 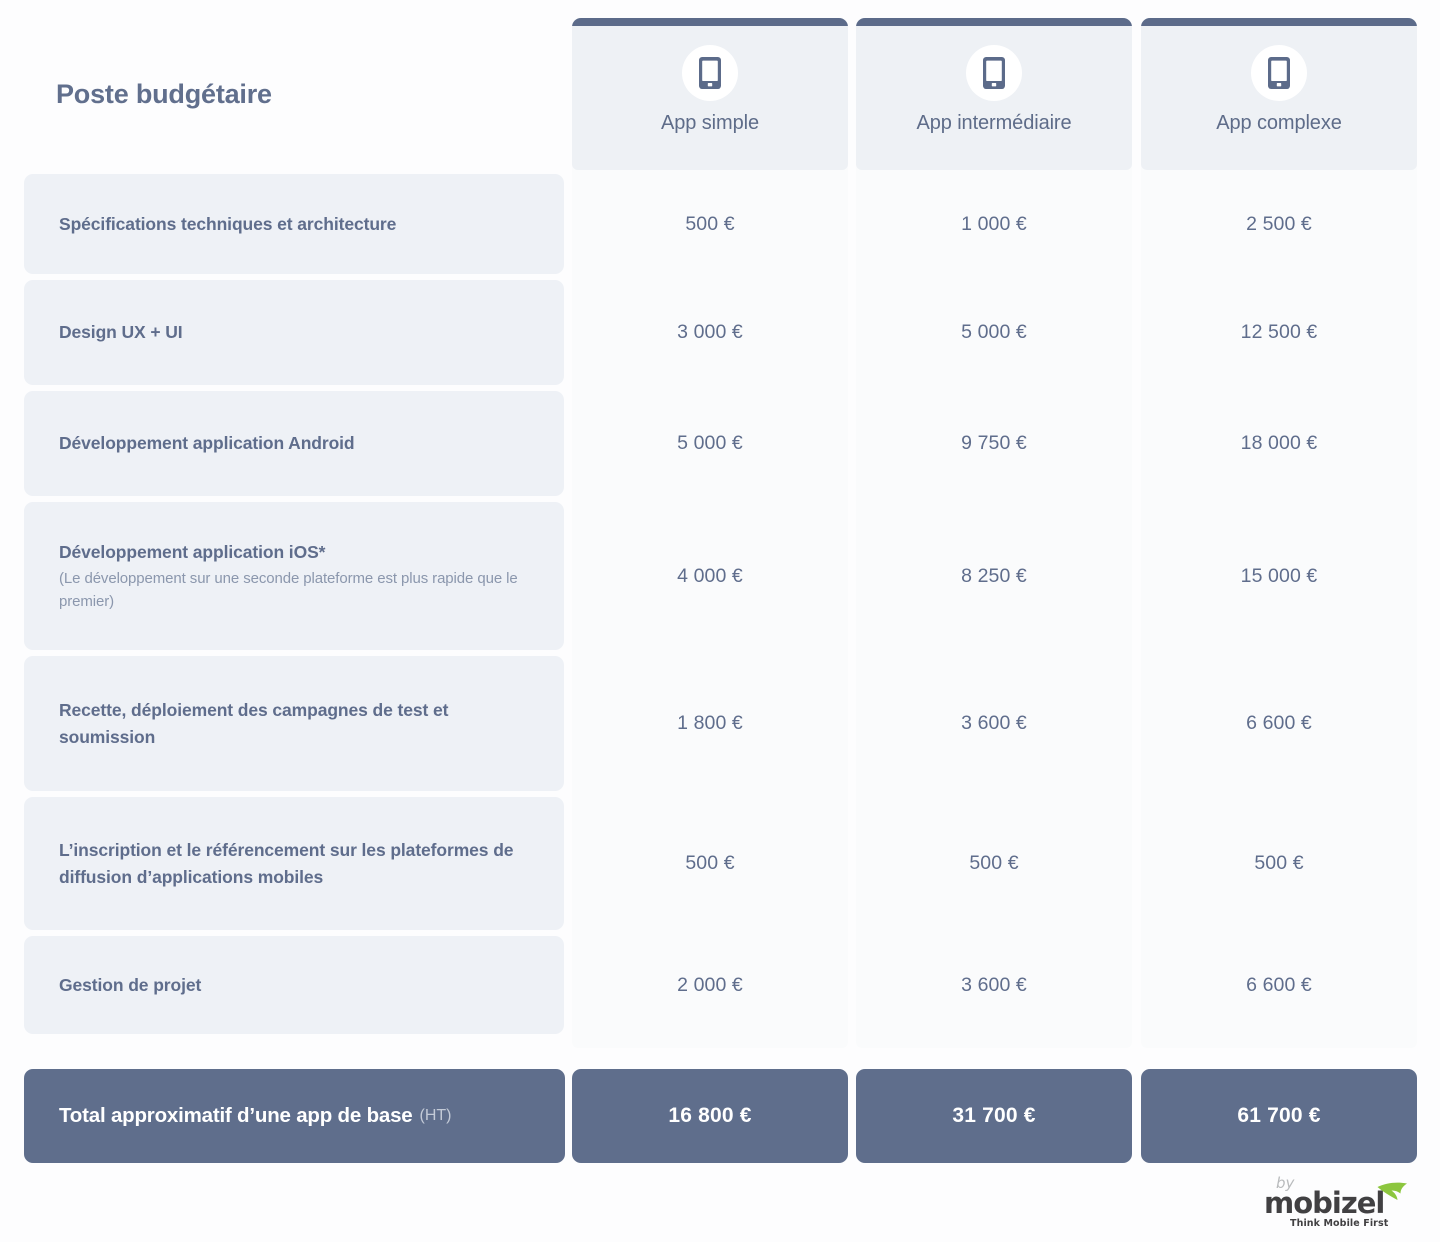 What do you see at coordinates (236, 1115) in the screenshot?
I see `total-label: Total approximatif d’une app de base` at bounding box center [236, 1115].